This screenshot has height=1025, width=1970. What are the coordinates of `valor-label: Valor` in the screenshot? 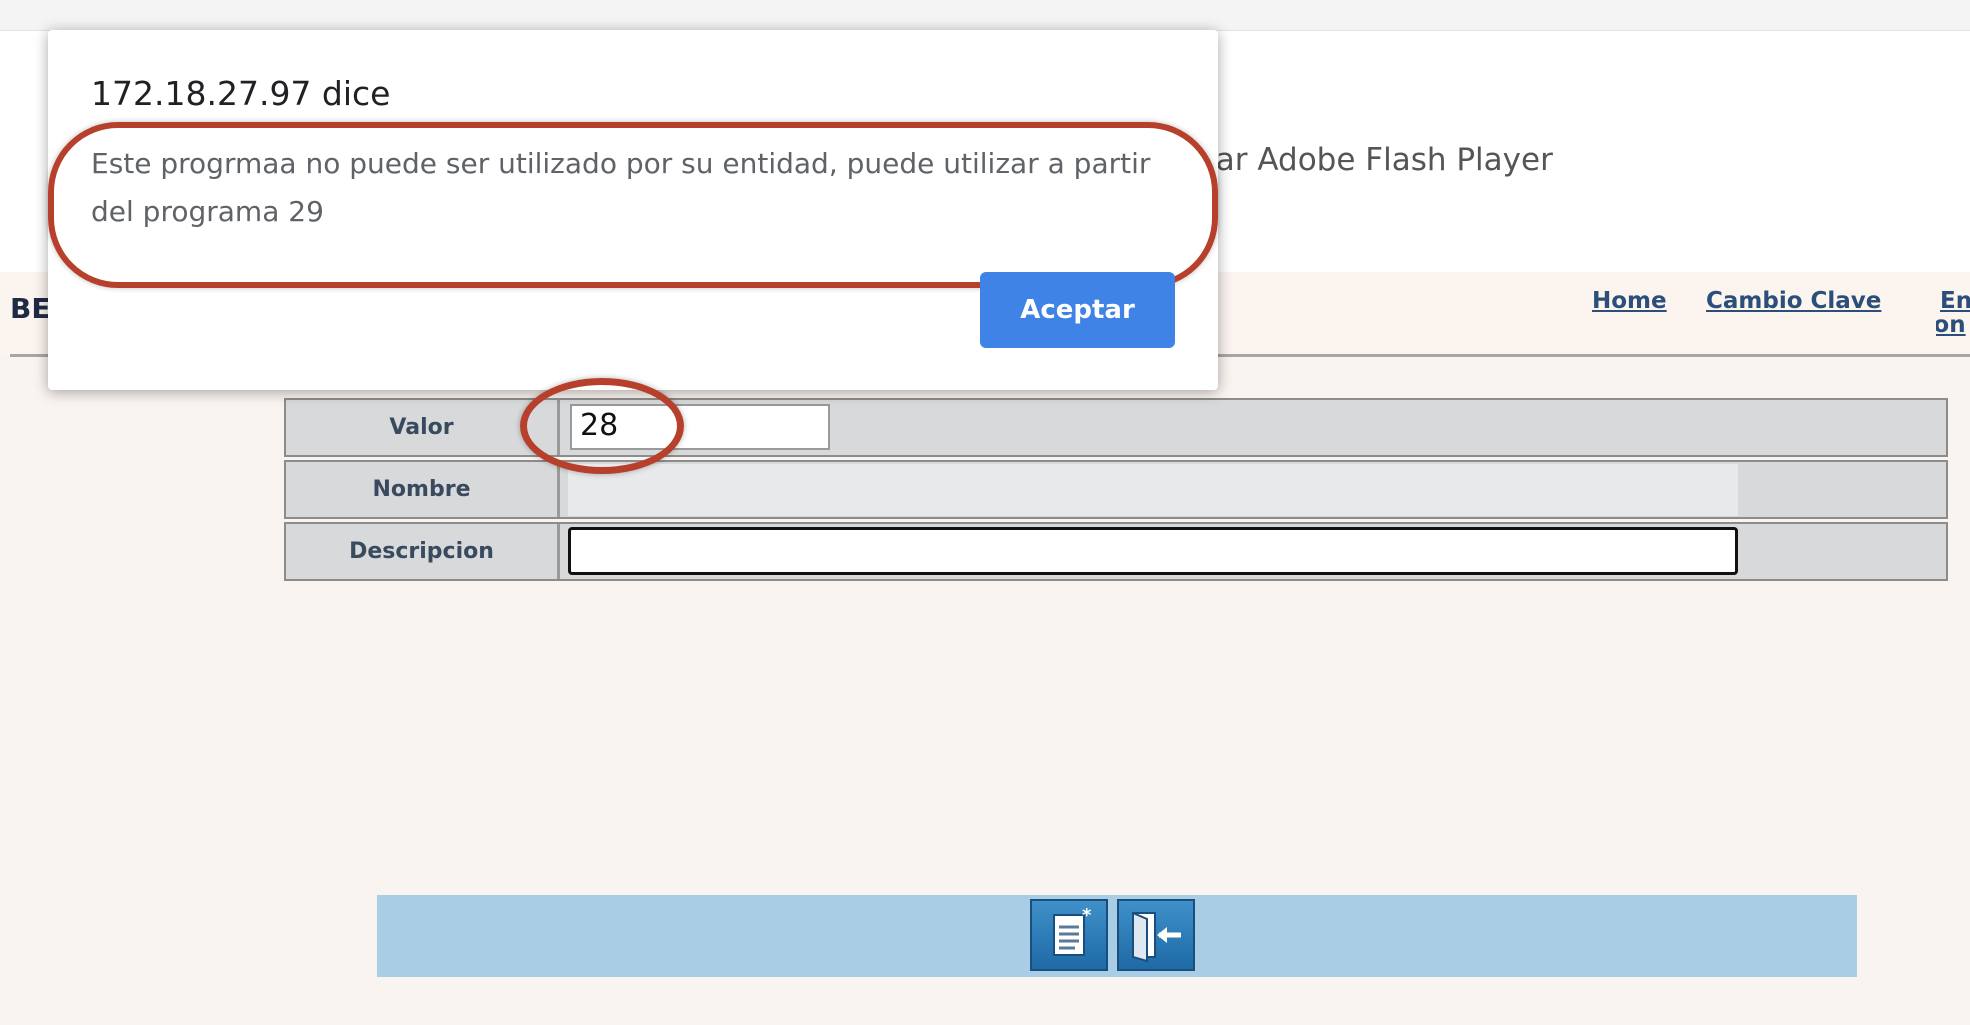 It's located at (423, 427).